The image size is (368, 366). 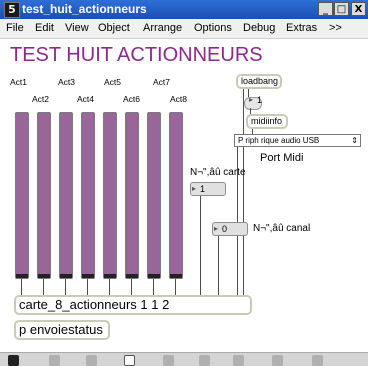 What do you see at coordinates (204, 360) in the screenshot?
I see `message-icon` at bounding box center [204, 360].